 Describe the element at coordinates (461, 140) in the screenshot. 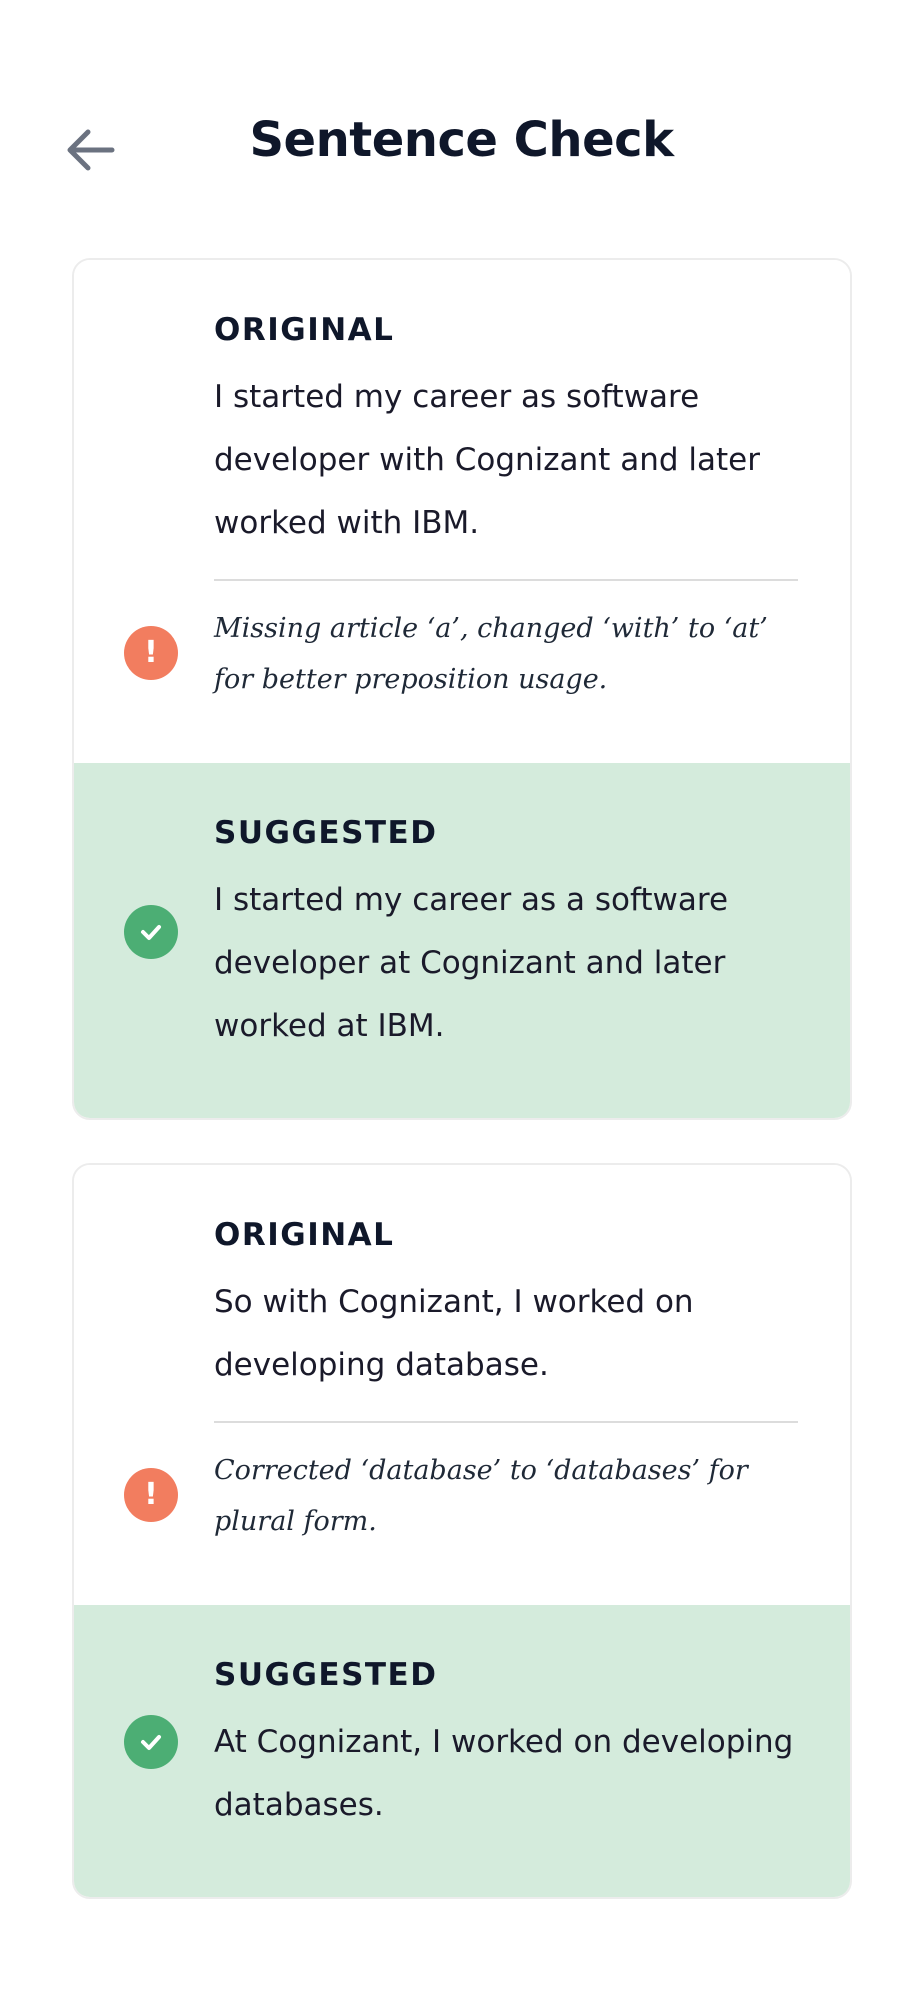

I see `page-title: Sentence Check` at that location.